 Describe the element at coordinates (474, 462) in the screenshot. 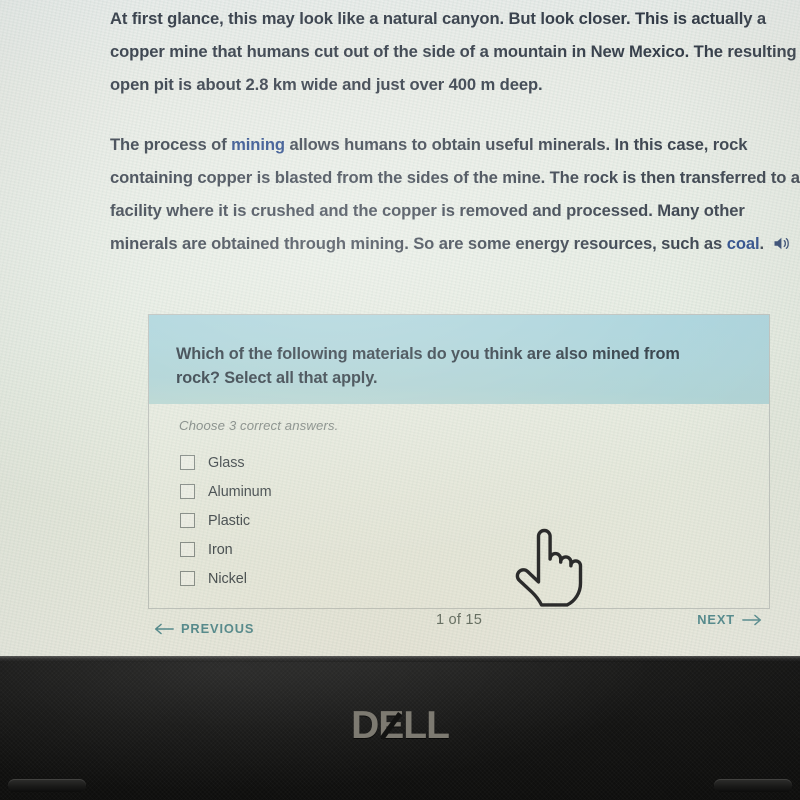

I see `answer-option-glass: Glass` at that location.